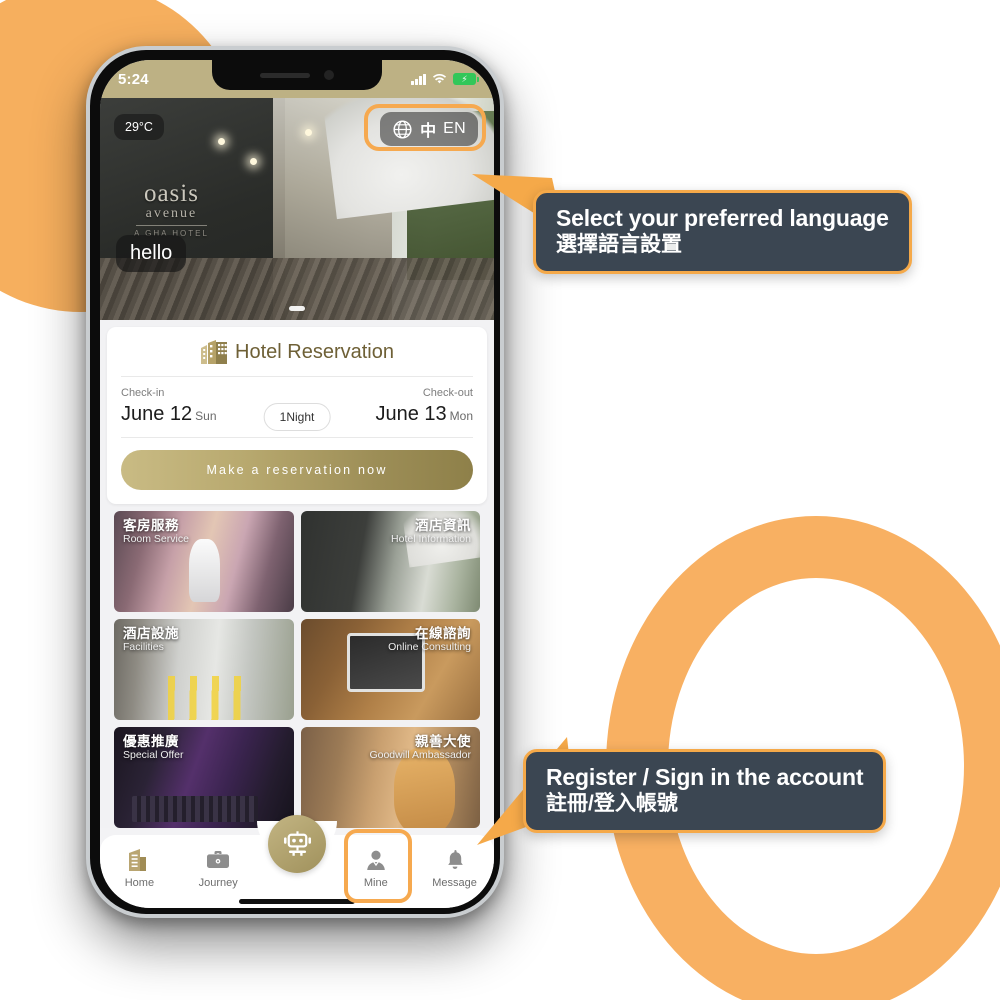 This screenshot has height=1000, width=1000. I want to click on tile-label-en: Special Offer, so click(153, 755).